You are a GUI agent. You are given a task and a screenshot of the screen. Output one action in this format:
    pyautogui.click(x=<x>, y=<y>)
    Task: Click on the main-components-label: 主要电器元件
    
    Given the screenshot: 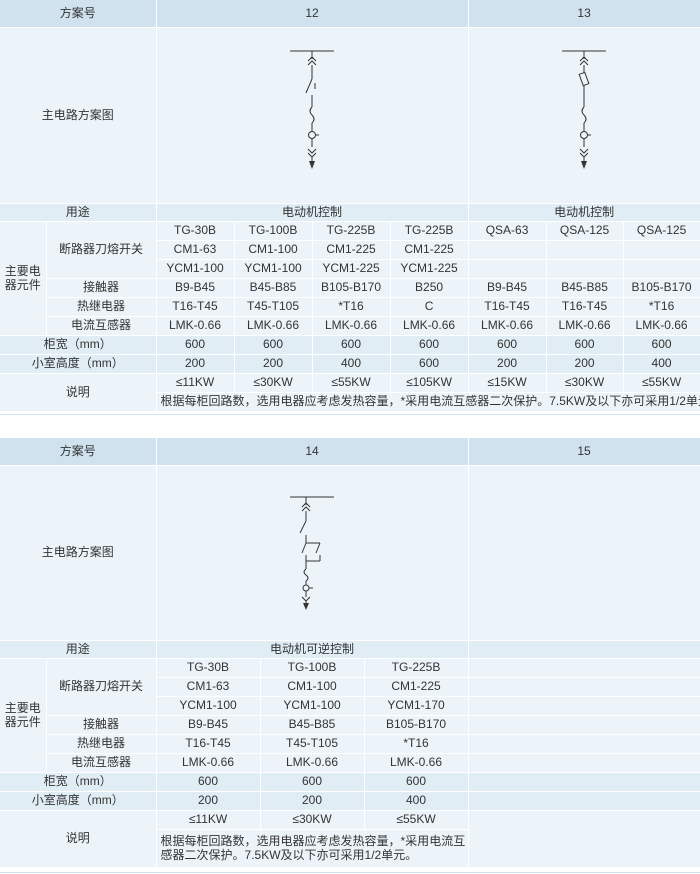 What is the action you would take?
    pyautogui.click(x=23, y=278)
    